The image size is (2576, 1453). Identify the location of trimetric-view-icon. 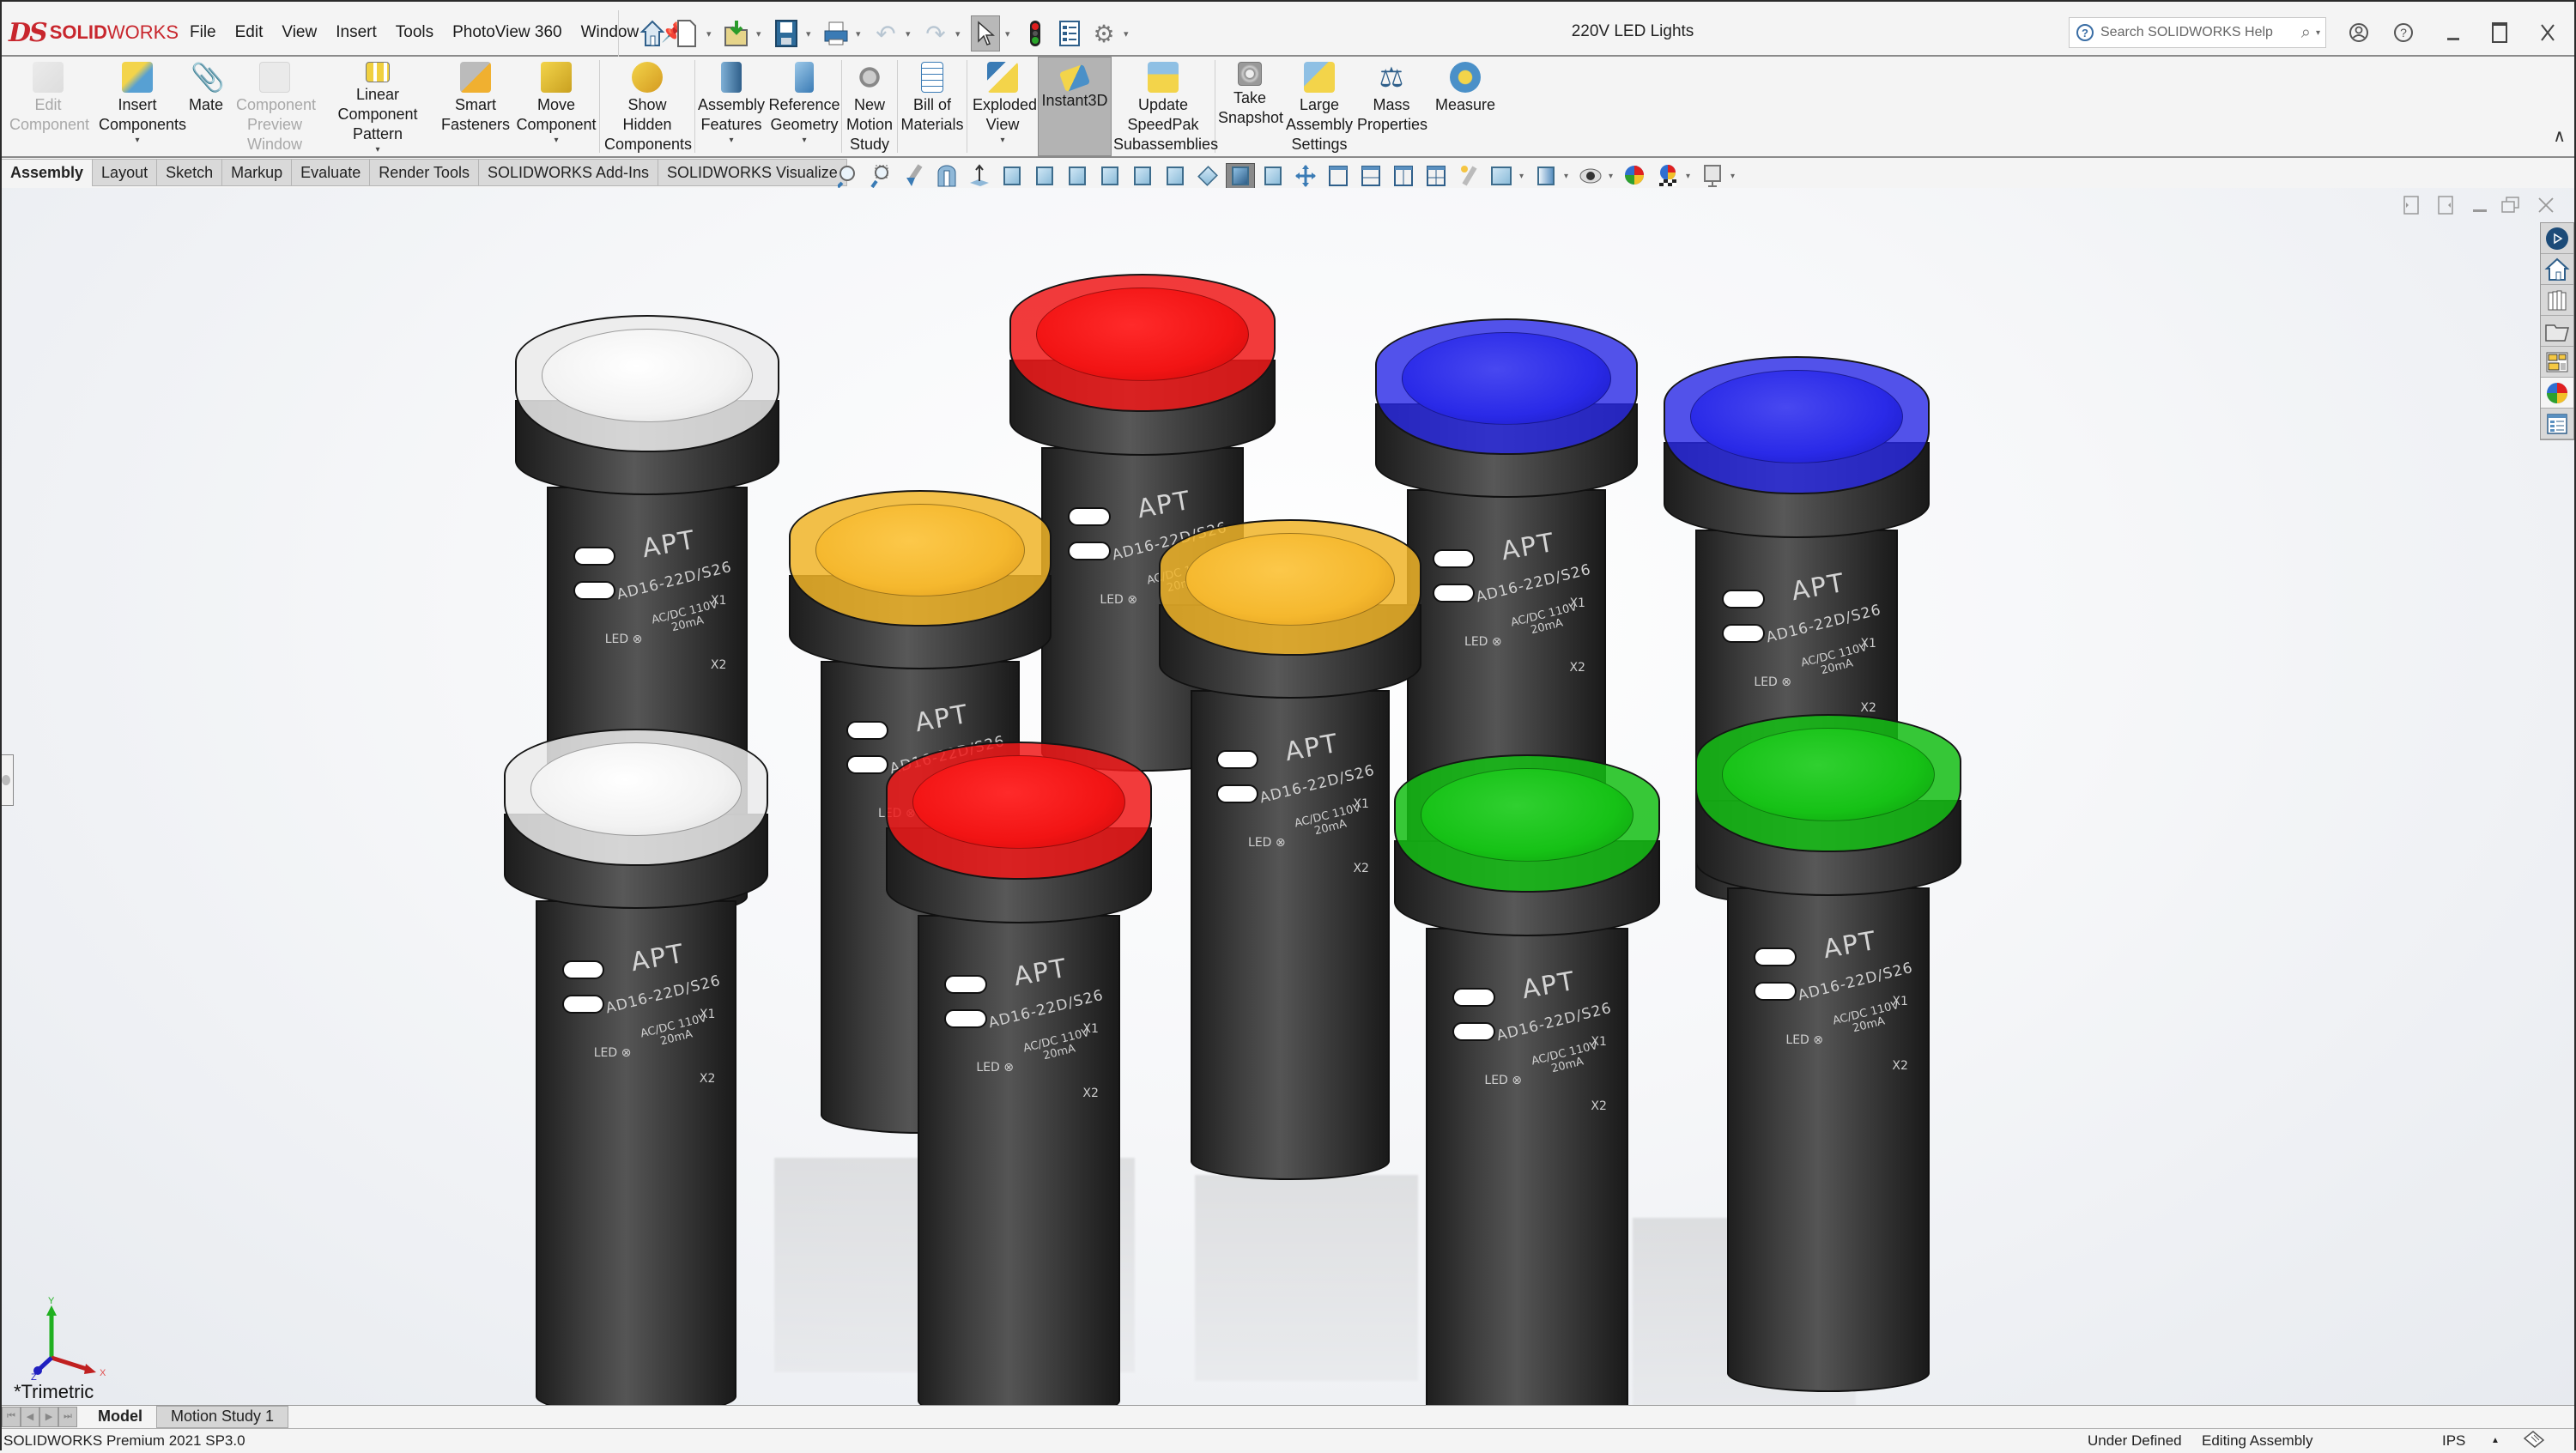
(1240, 176).